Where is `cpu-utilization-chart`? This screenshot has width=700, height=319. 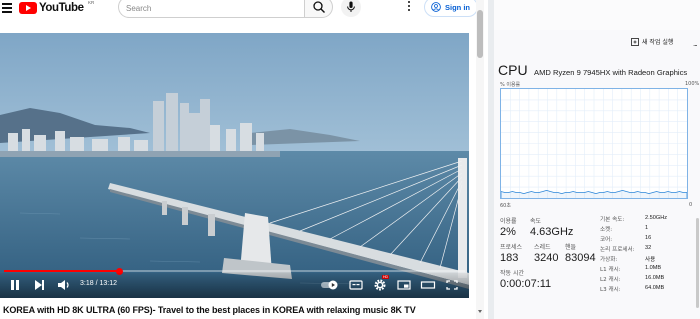
cpu-utilization-chart is located at coordinates (594, 143).